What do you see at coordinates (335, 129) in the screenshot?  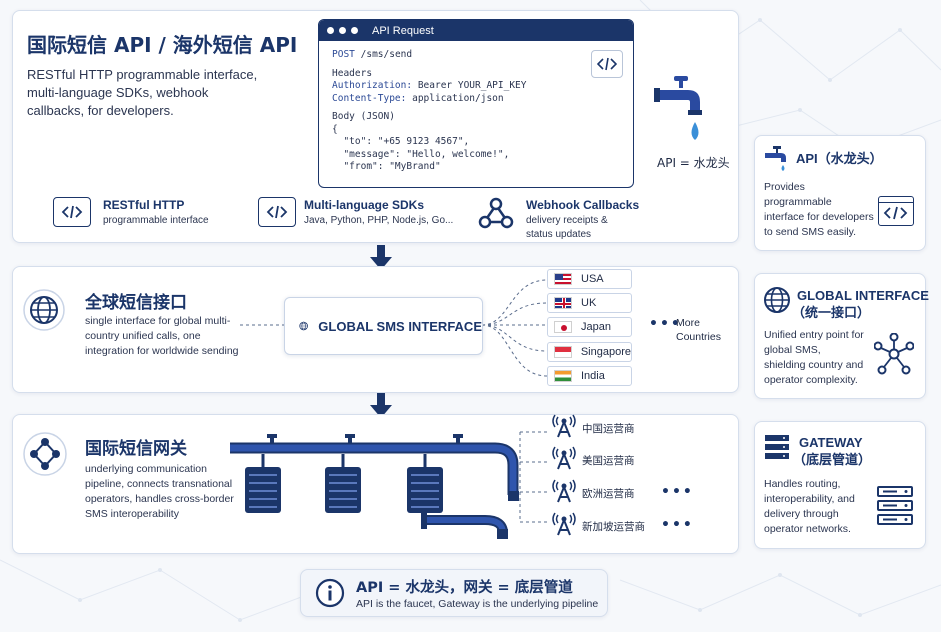 I see `body-open-brace: {` at bounding box center [335, 129].